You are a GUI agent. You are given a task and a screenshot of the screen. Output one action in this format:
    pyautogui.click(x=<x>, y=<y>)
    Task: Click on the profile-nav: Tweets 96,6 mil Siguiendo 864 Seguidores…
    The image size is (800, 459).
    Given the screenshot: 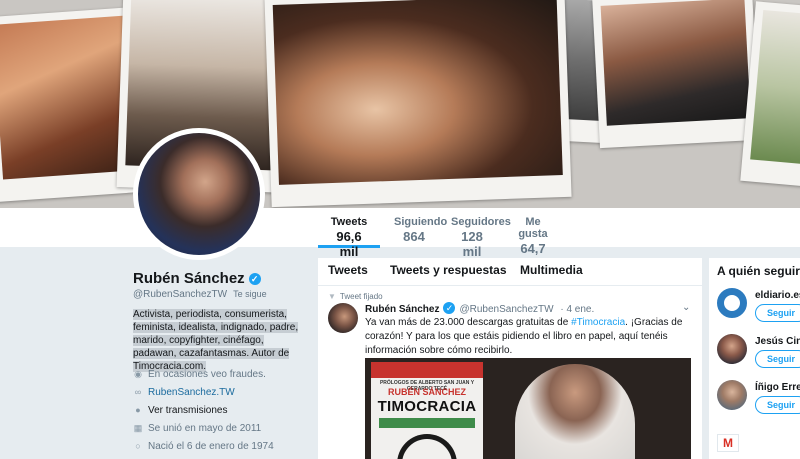 What is the action you would take?
    pyautogui.click(x=400, y=239)
    